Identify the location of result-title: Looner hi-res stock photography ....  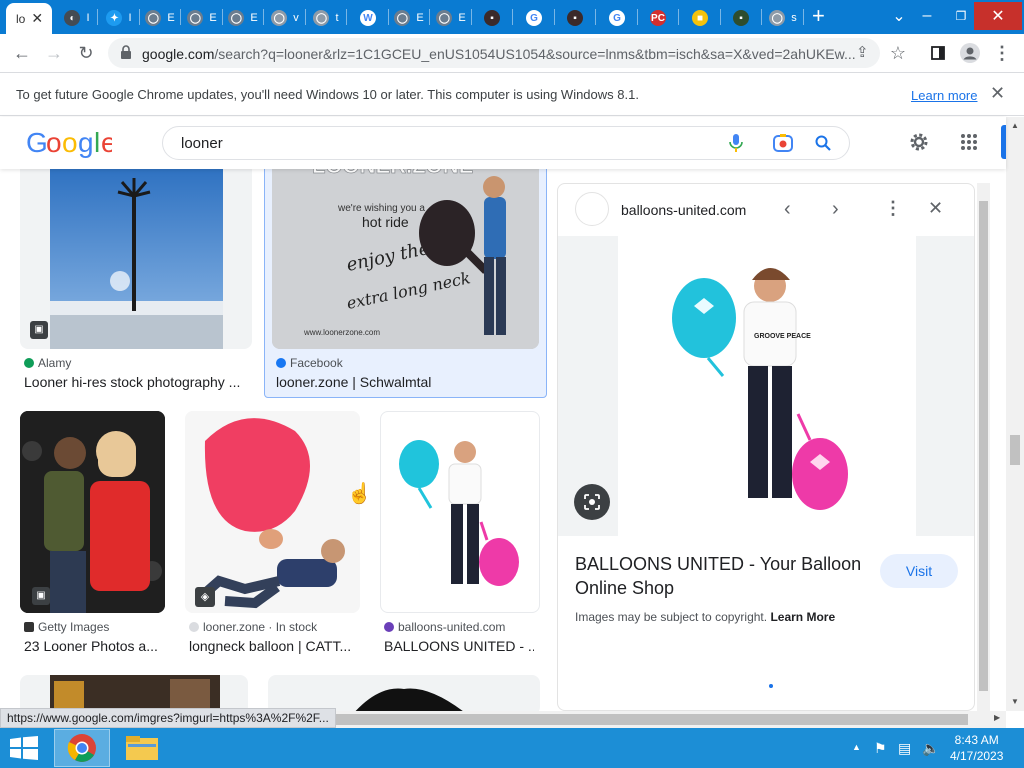
(137, 382).